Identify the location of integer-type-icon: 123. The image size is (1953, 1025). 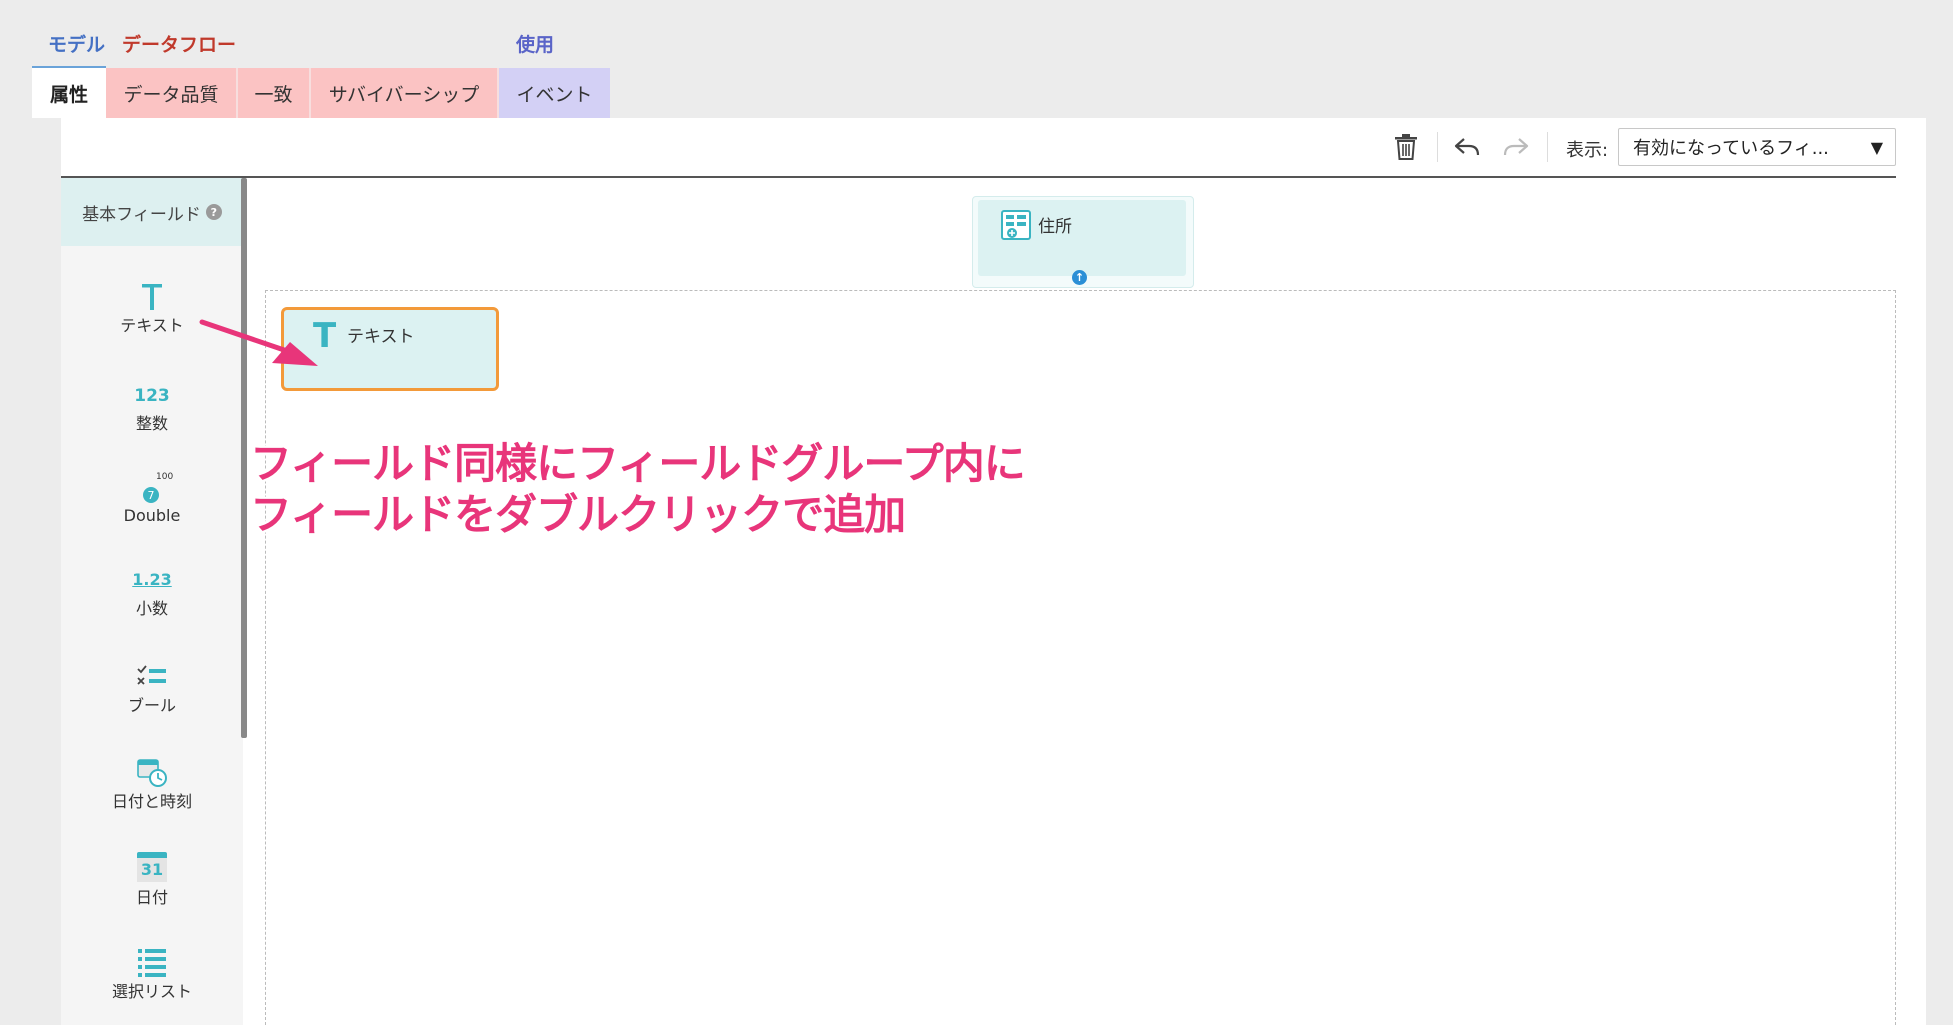
(152, 396).